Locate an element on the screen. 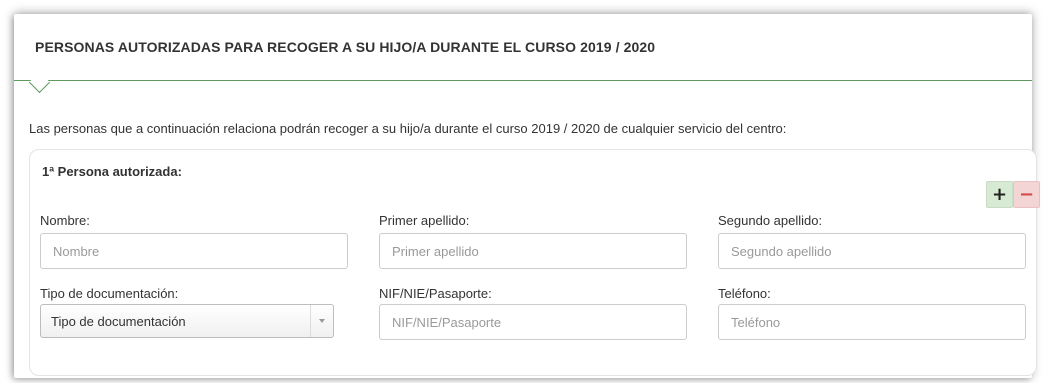 The height and width of the screenshot is (383, 1043). person-title: 1ª Persona autorizada: is located at coordinates (112, 171).